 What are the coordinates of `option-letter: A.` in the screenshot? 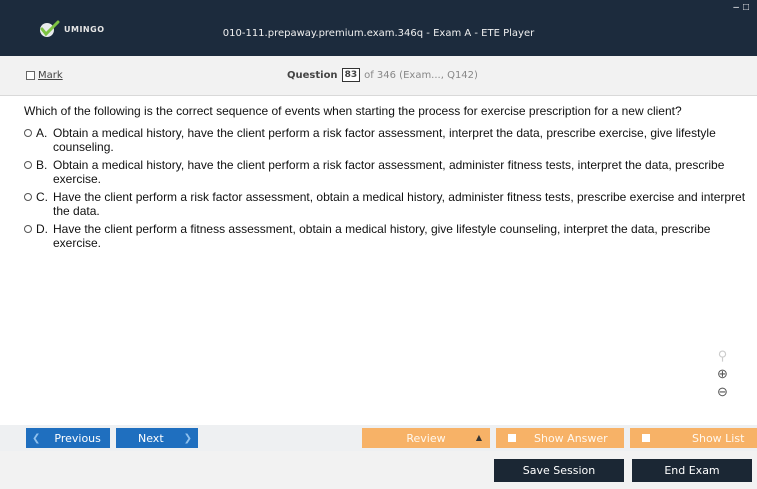 It's located at (42, 133).